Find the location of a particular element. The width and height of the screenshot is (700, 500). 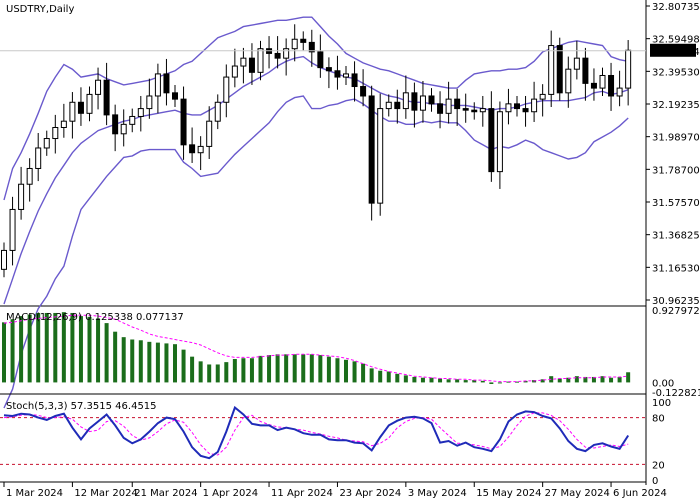

price-tick-label: 31.98970 is located at coordinates (676, 138).